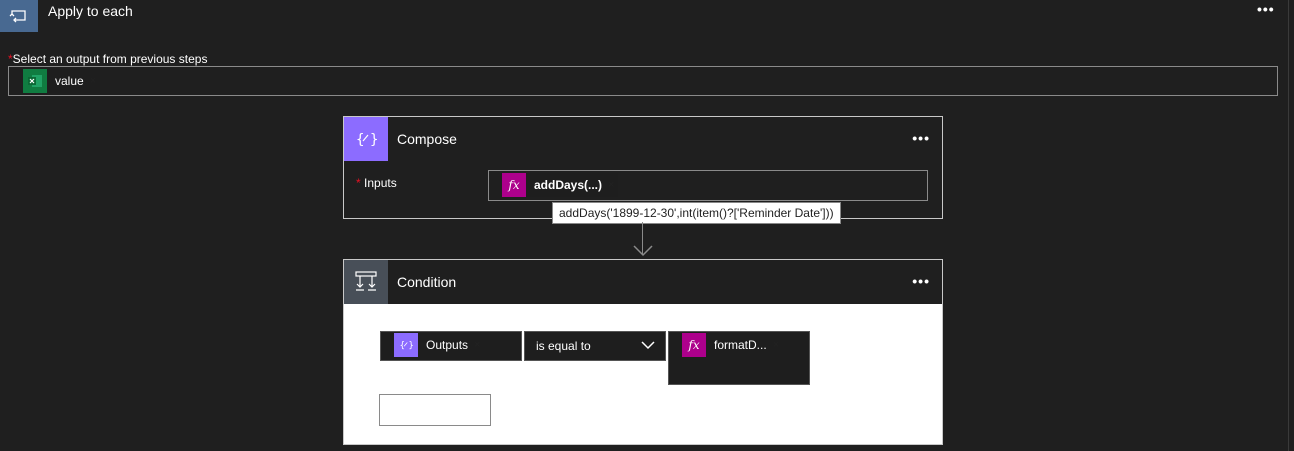  I want to click on value-token-label: value, so click(69, 81).